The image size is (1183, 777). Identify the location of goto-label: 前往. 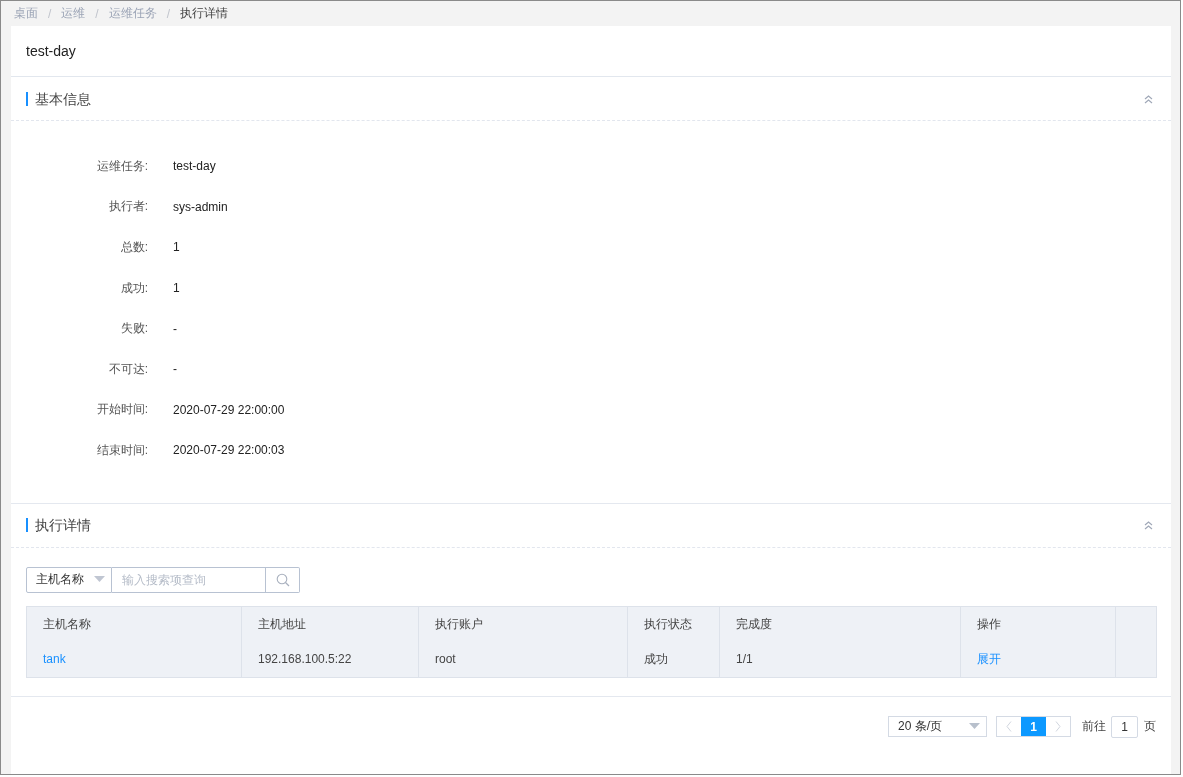
(1094, 727).